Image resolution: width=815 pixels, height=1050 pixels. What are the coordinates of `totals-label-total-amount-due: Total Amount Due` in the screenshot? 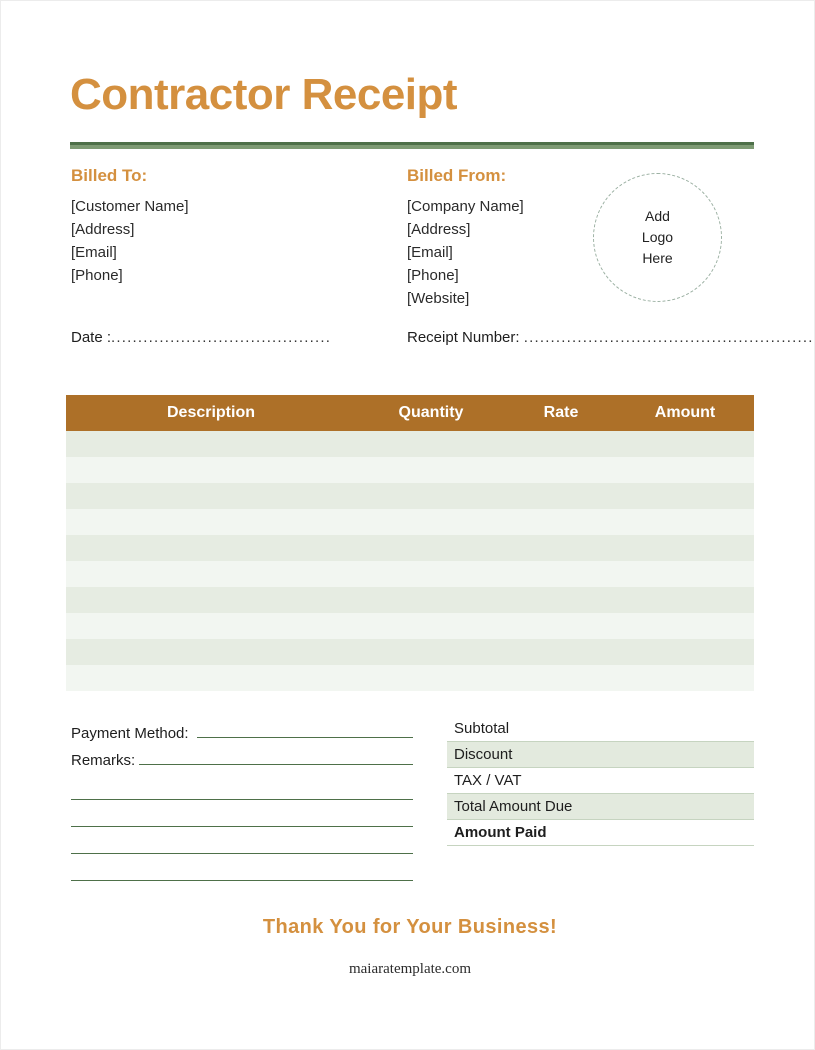 It's located at (513, 806).